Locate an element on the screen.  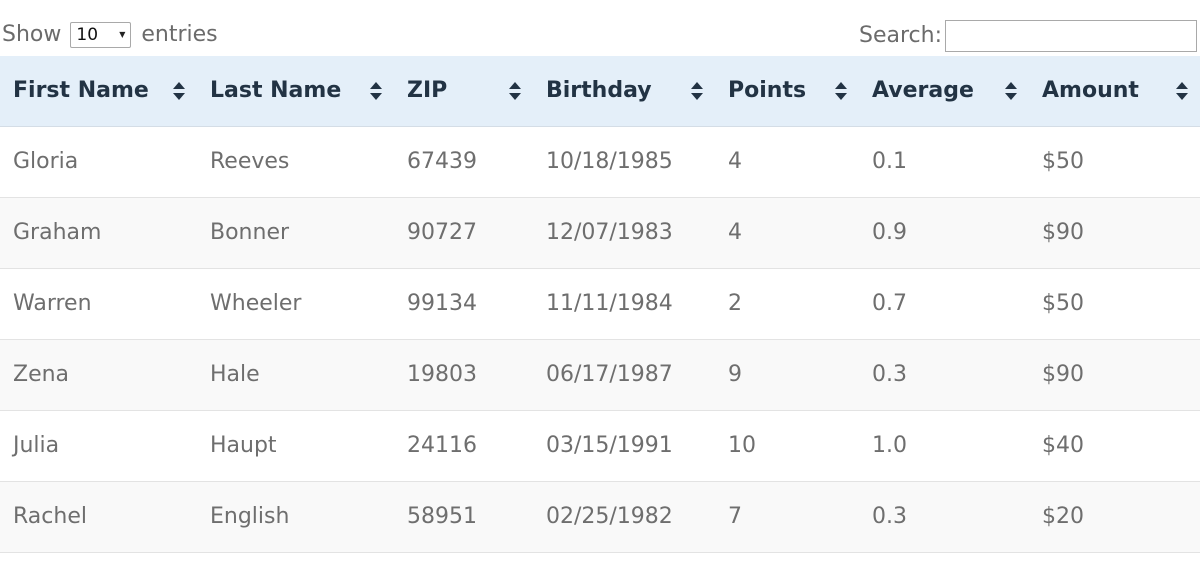
cell-last-name: Wheeler is located at coordinates (295, 304).